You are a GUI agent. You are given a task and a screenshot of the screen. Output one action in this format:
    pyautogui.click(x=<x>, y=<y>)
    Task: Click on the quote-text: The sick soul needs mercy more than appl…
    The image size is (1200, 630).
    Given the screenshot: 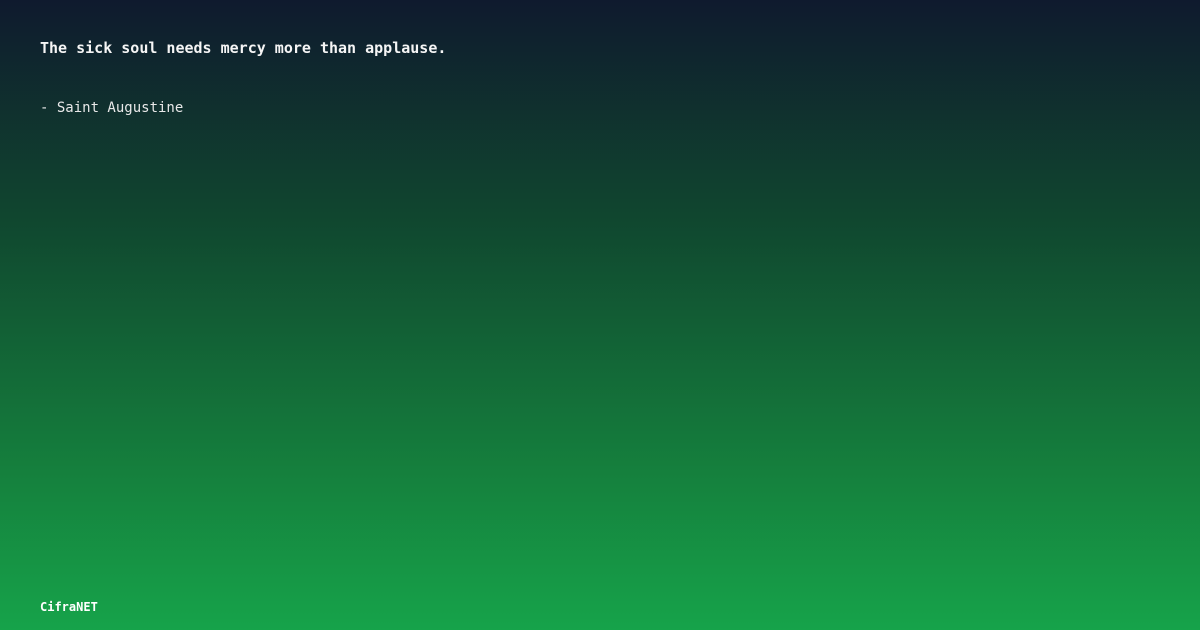 What is the action you would take?
    pyautogui.click(x=243, y=48)
    